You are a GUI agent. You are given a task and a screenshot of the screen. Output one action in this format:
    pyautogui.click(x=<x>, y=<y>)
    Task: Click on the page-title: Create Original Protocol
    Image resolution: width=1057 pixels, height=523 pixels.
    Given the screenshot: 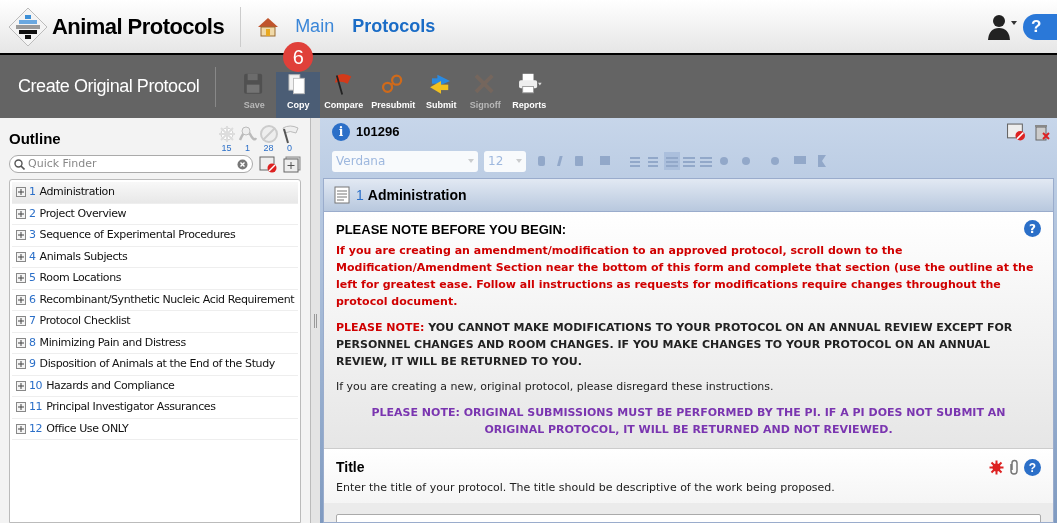 What is the action you would take?
    pyautogui.click(x=109, y=86)
    